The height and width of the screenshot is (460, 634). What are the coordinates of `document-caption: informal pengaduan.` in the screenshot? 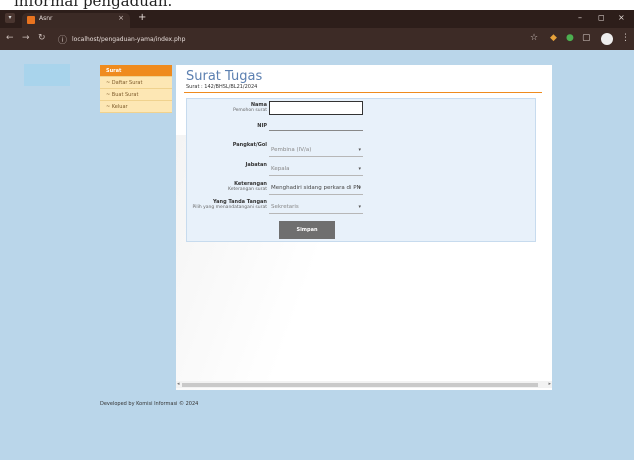 It's located at (317, 5).